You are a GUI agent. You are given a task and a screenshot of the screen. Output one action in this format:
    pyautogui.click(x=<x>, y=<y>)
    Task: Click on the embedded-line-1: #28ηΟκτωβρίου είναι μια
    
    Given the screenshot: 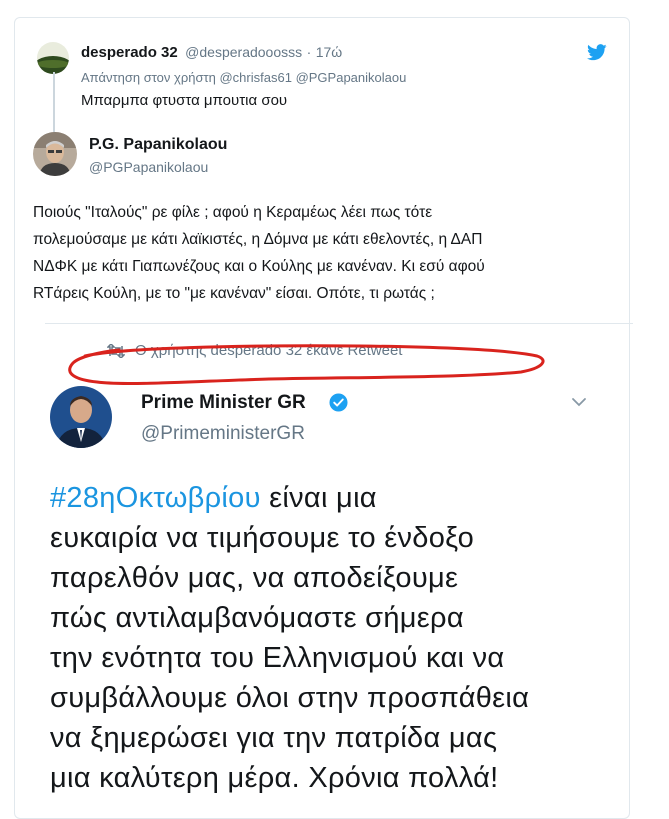 What is the action you would take?
    pyautogui.click(x=289, y=498)
    